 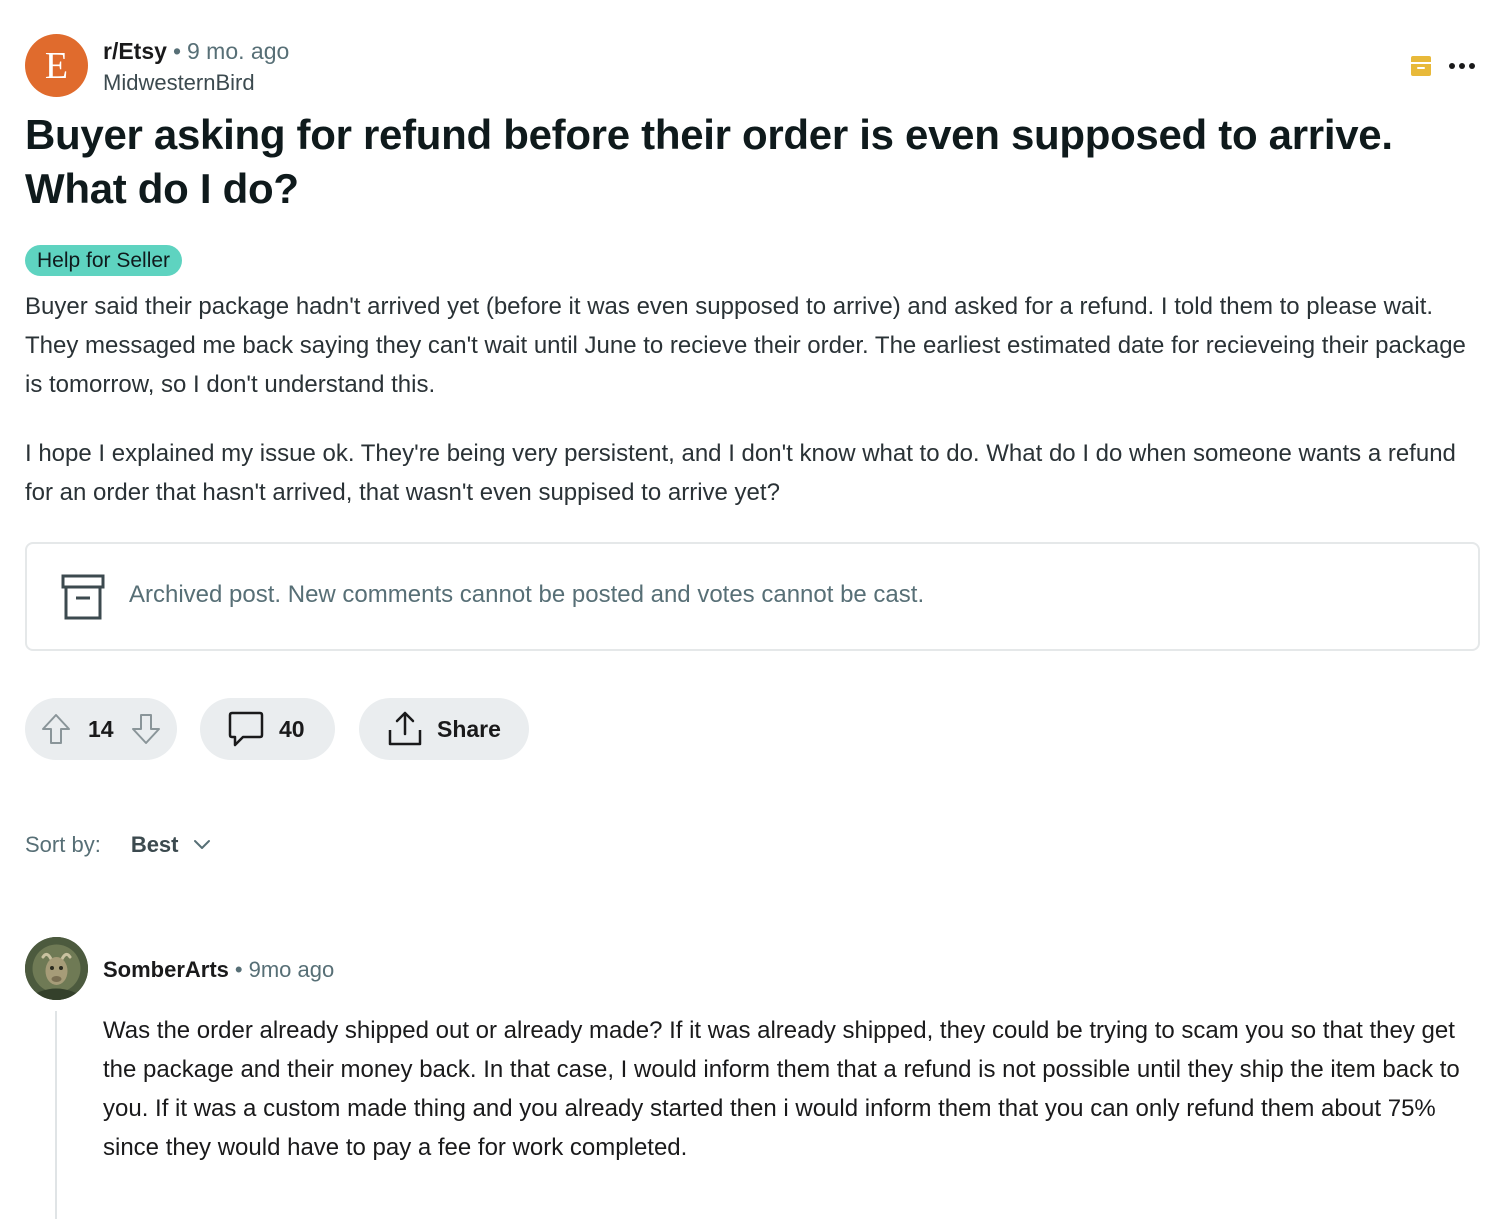 I want to click on sort-value: Best, so click(x=155, y=845).